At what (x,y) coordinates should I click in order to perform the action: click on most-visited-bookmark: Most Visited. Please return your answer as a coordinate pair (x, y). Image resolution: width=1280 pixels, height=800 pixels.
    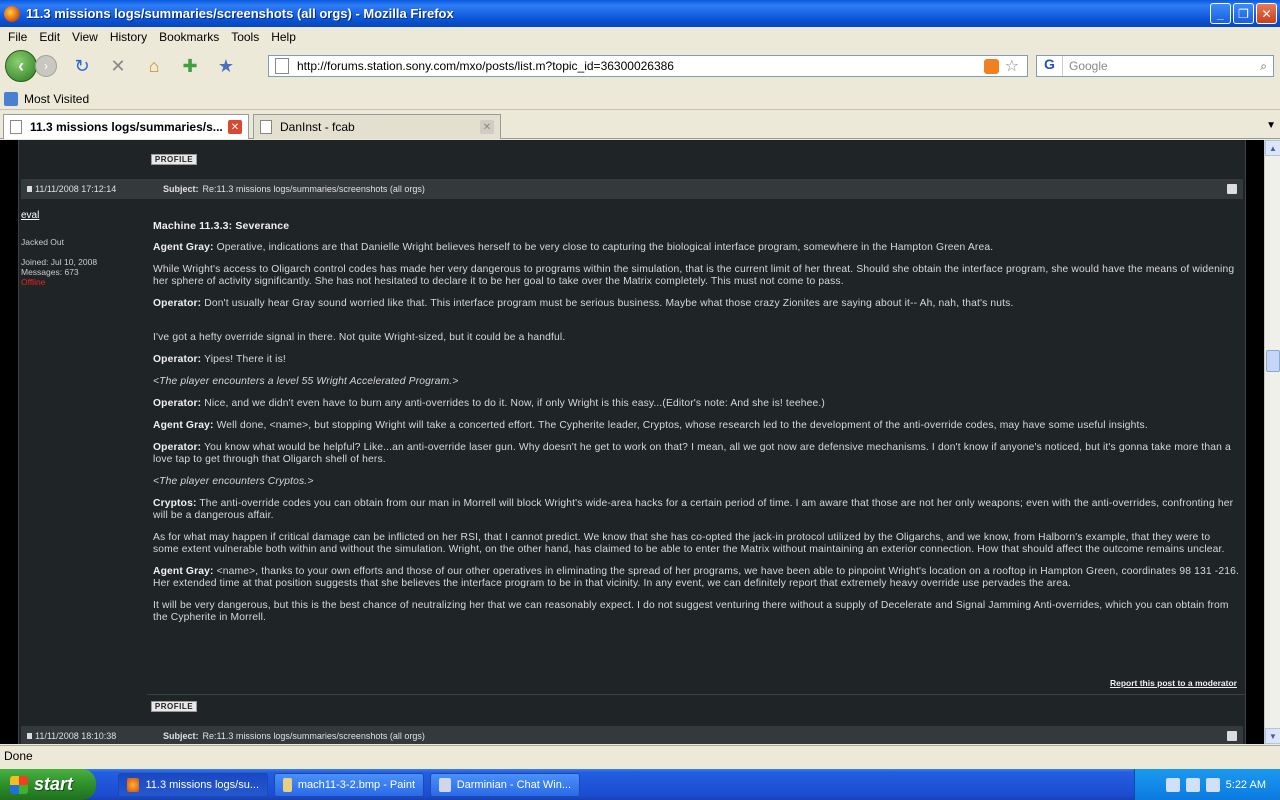
    Looking at the image, I should click on (56, 99).